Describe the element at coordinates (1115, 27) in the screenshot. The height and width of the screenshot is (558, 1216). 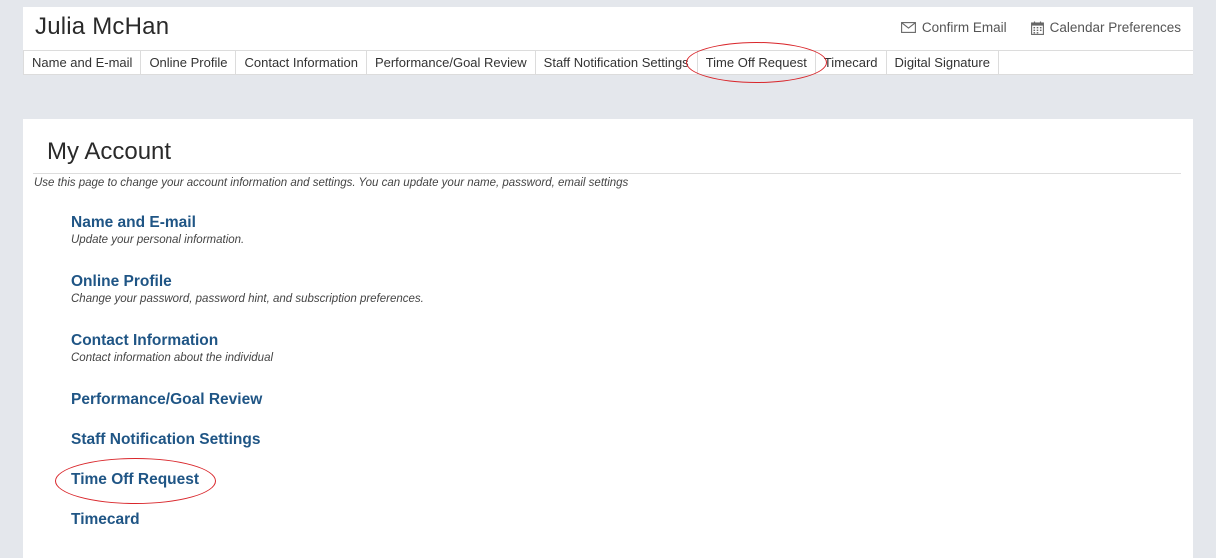
I see `calendar-preferences-label: Calendar Preferences` at that location.